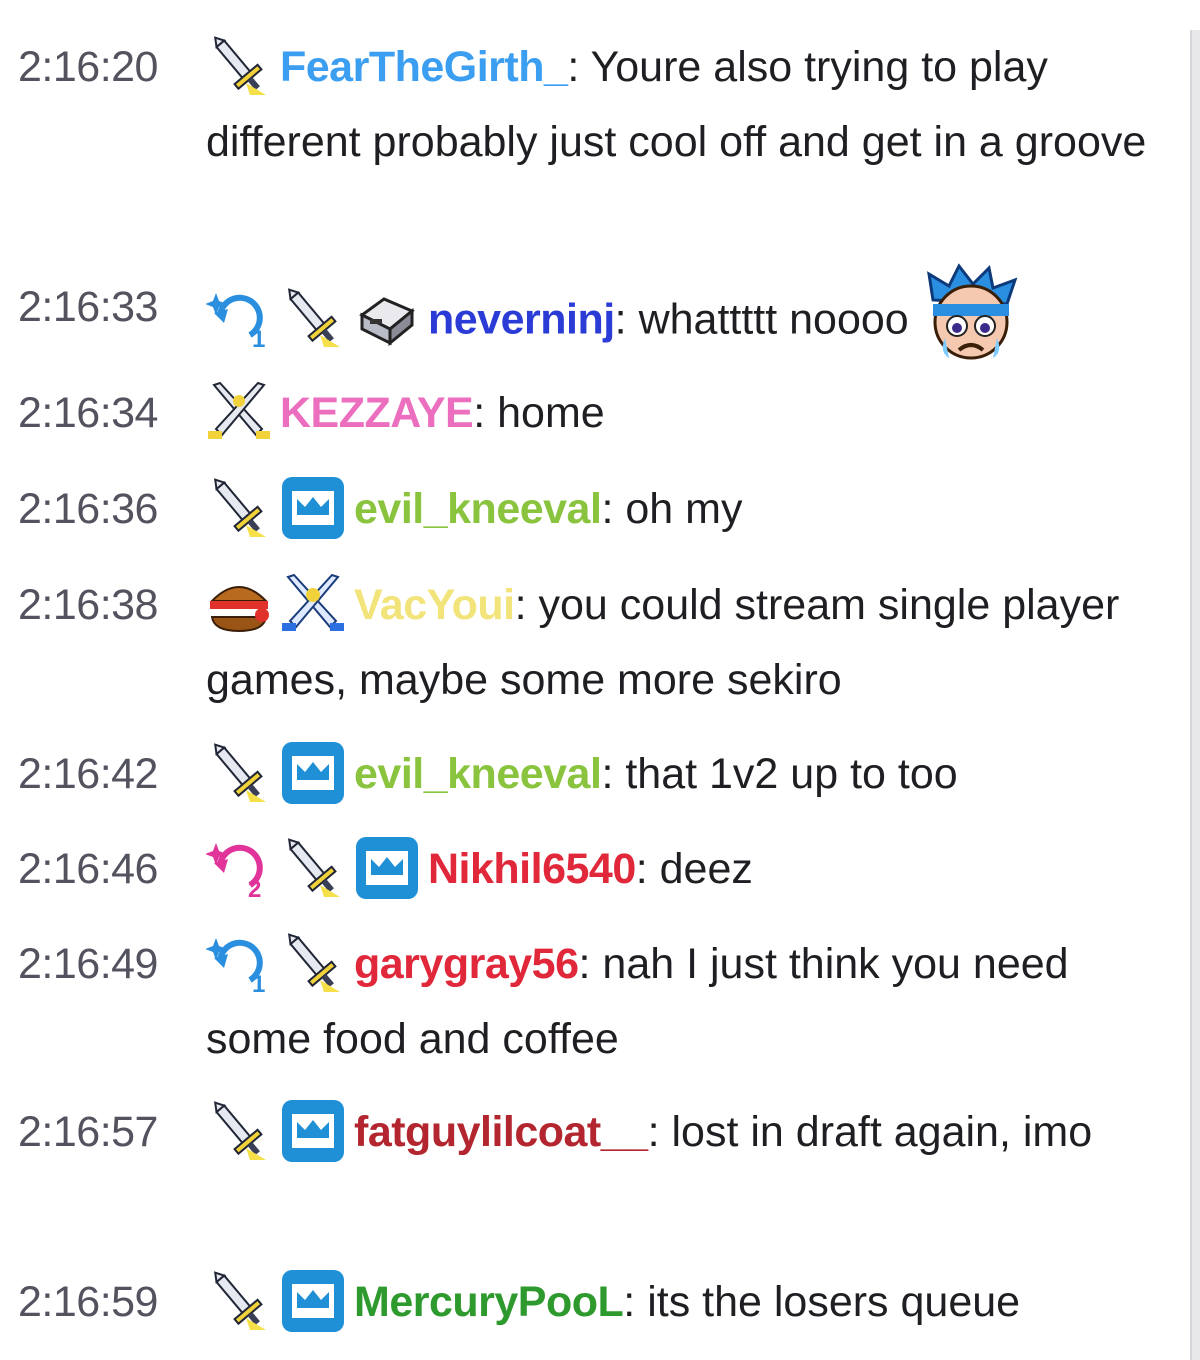  Describe the element at coordinates (773, 319) in the screenshot. I see `message-text: whattttt noooo` at that location.